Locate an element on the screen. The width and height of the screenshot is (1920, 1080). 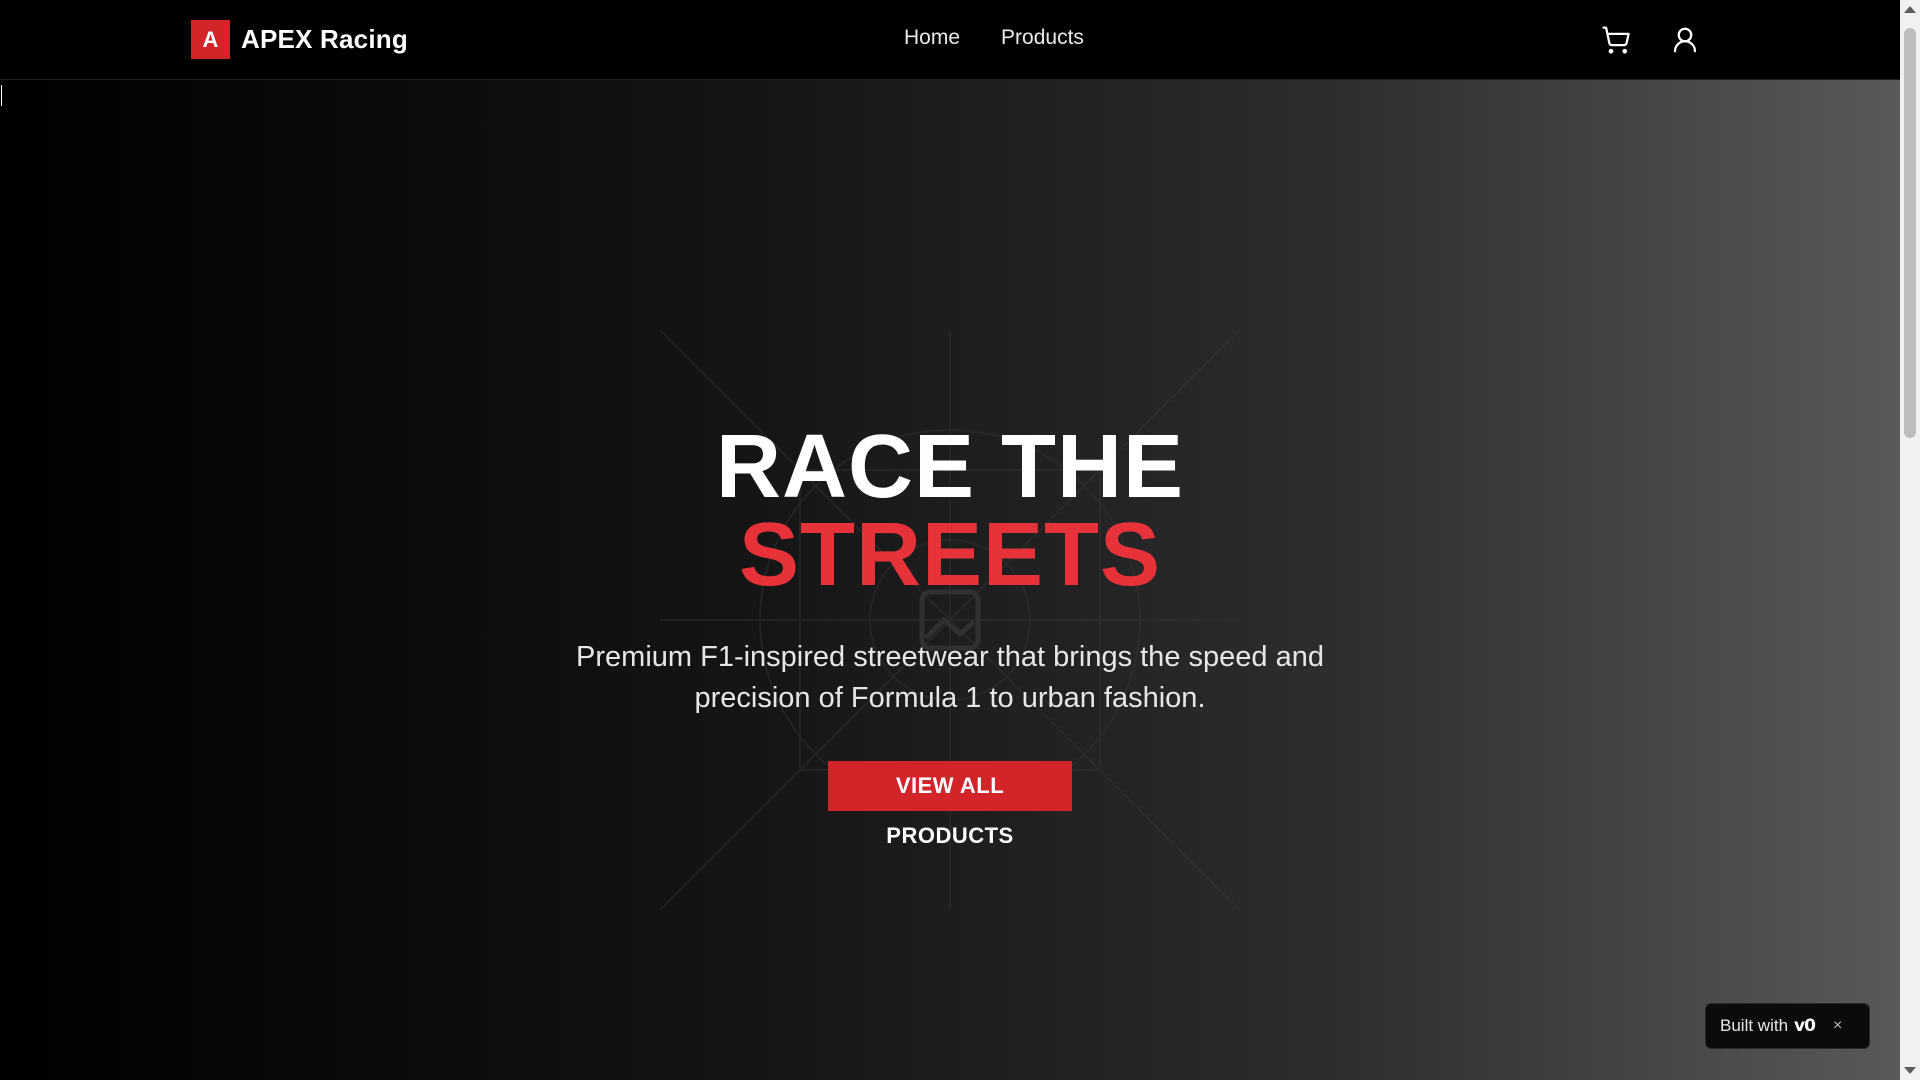
top-navbar: A APEX Racing Home Products is located at coordinates (950, 40).